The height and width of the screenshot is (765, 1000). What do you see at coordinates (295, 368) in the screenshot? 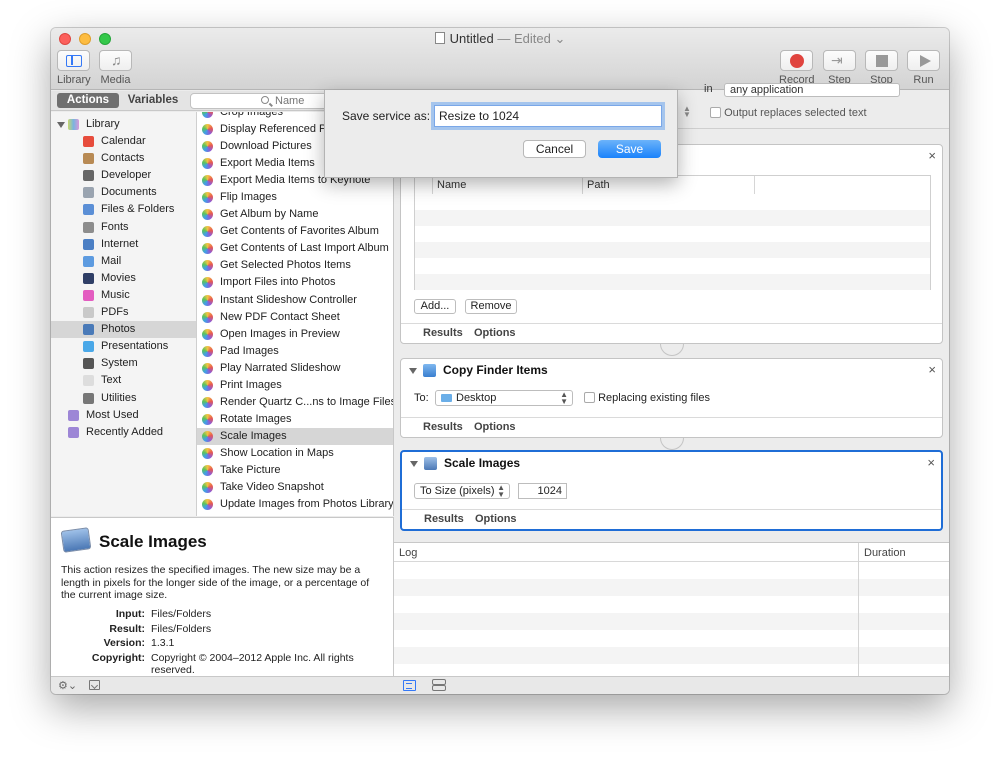
I see `action-item: Play Narrated Slideshow` at bounding box center [295, 368].